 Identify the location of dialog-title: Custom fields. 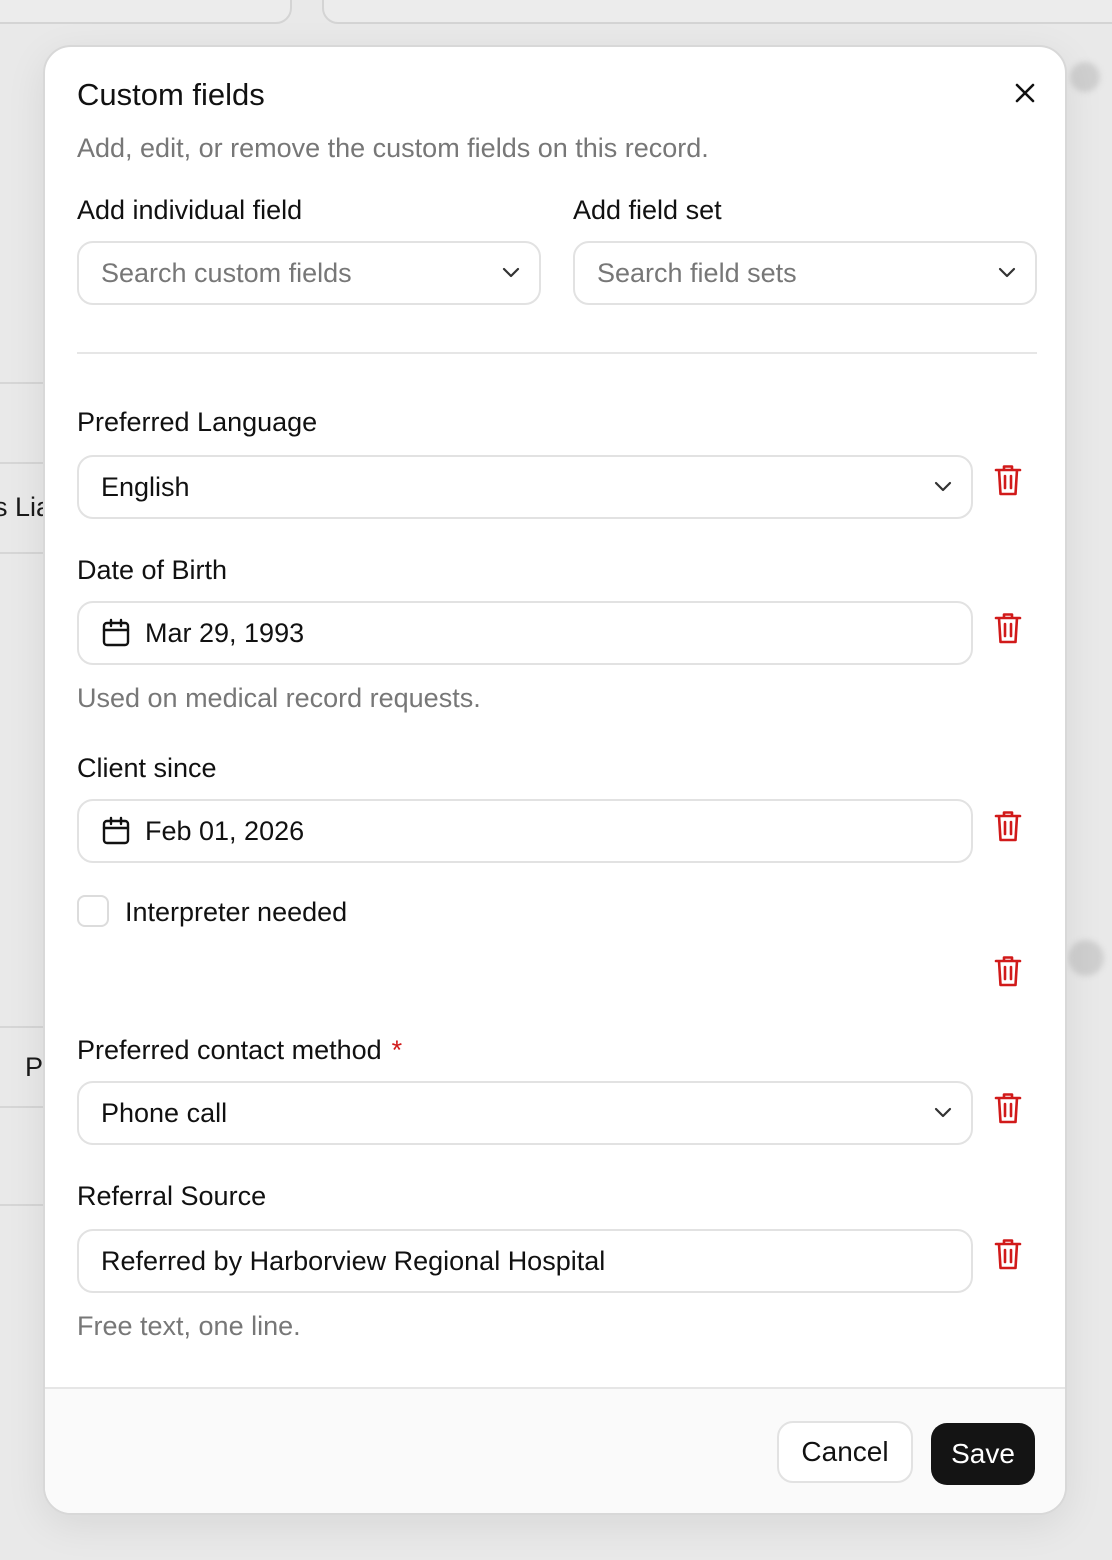
(171, 94).